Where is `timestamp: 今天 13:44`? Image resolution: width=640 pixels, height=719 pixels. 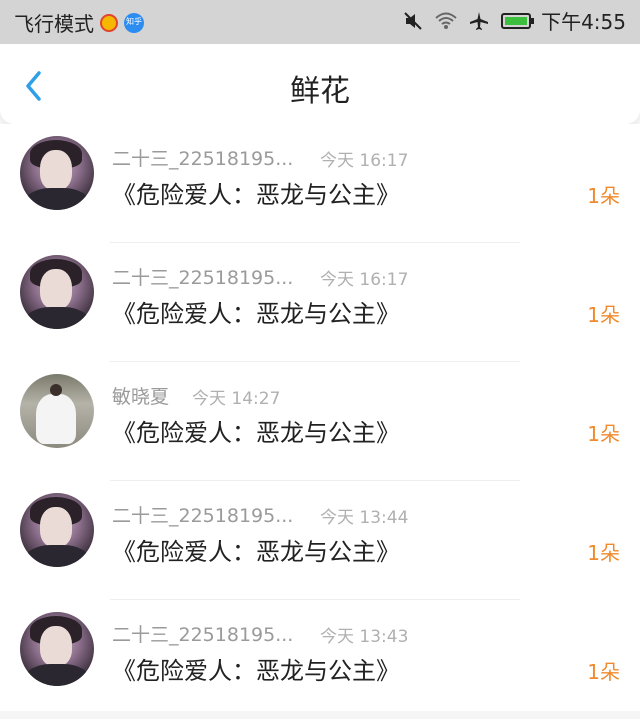
timestamp: 今天 13:44 is located at coordinates (364, 518).